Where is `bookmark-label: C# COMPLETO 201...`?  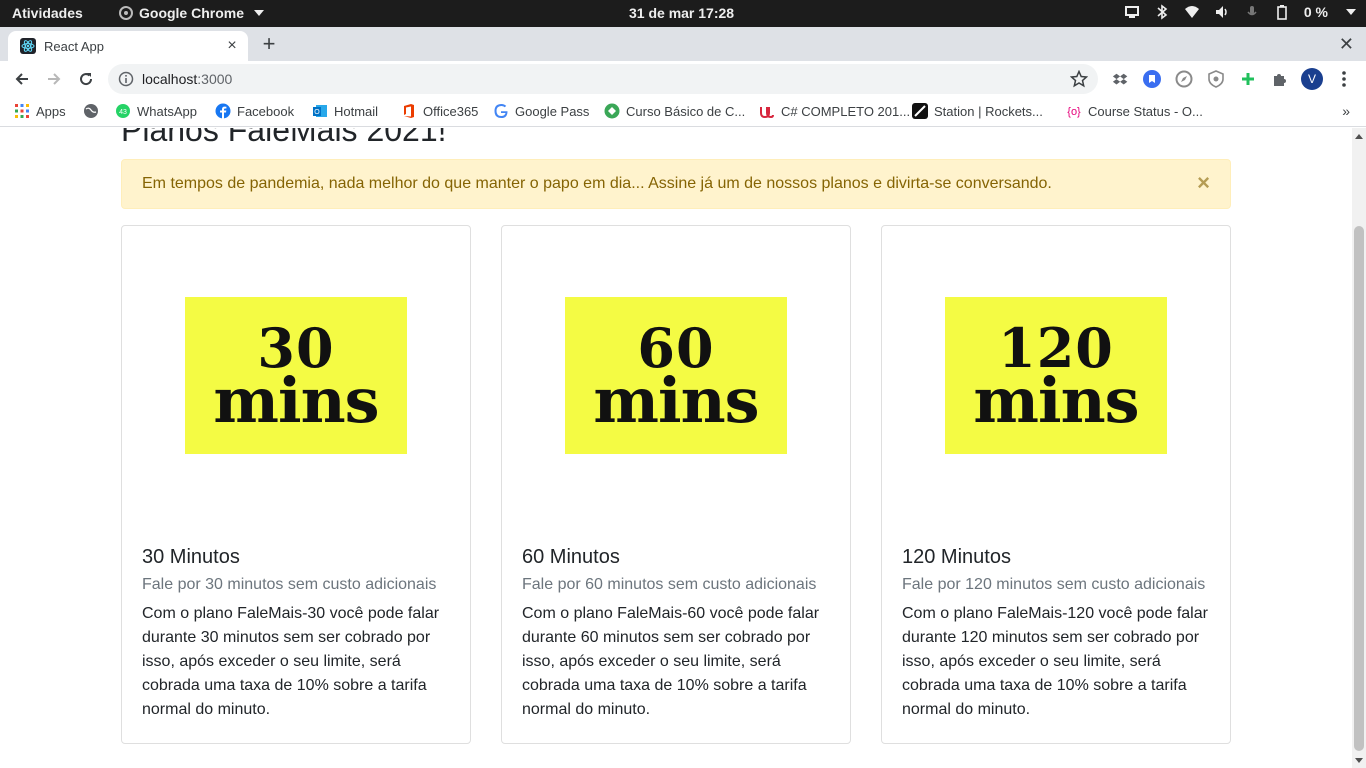 bookmark-label: C# COMPLETO 201... is located at coordinates (846, 111).